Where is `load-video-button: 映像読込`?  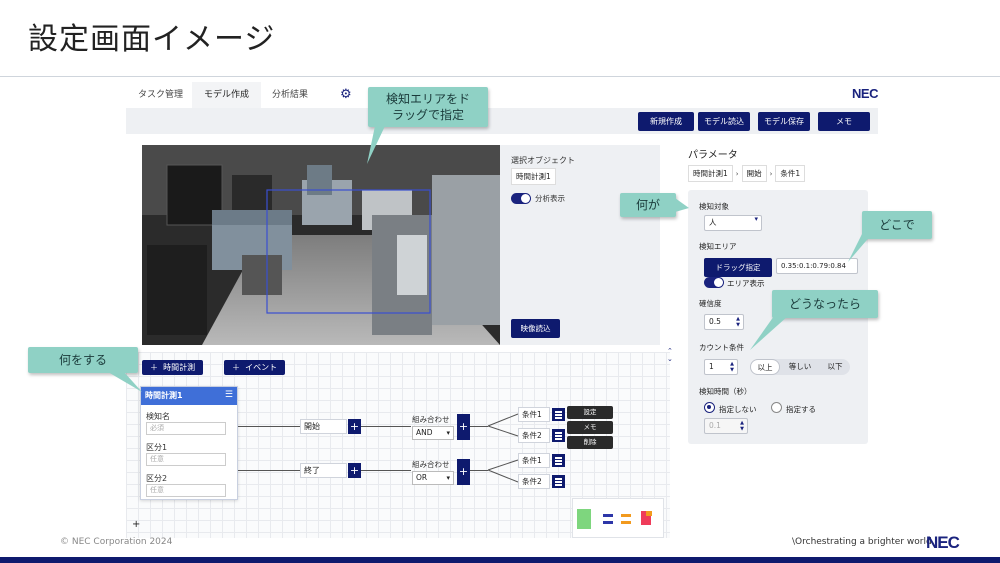
load-video-button: 映像読込 is located at coordinates (535, 328).